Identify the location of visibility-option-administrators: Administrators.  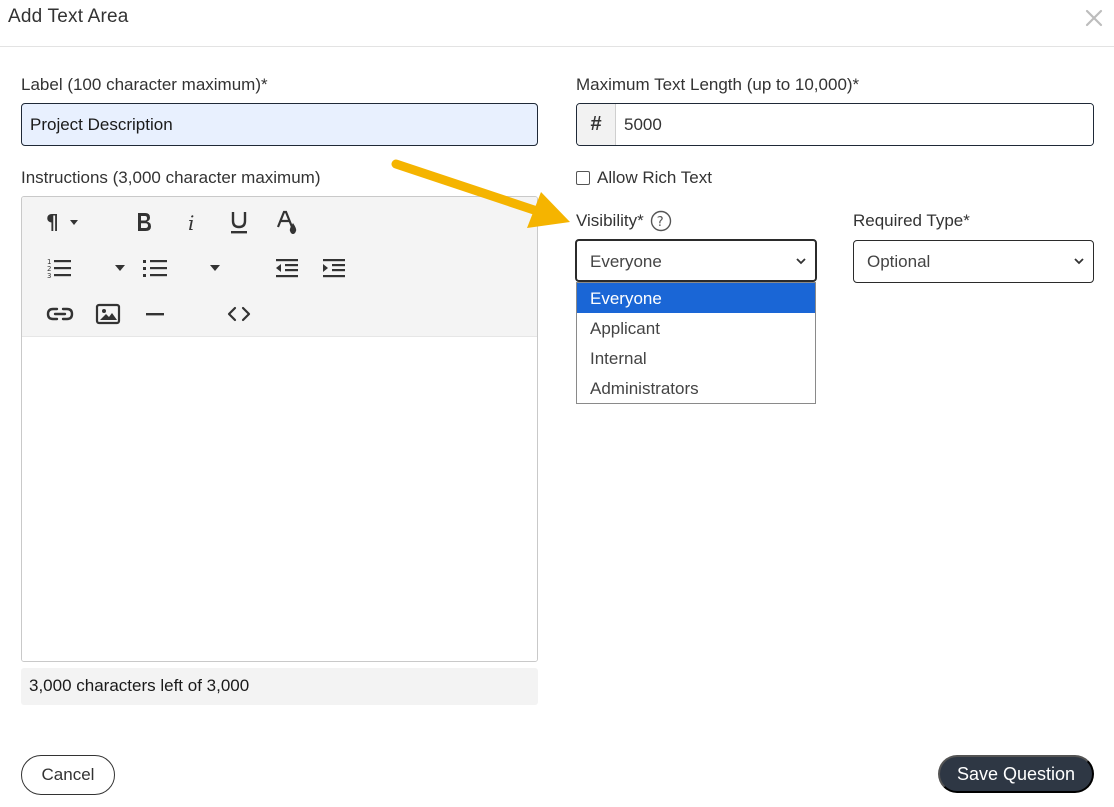
(696, 388).